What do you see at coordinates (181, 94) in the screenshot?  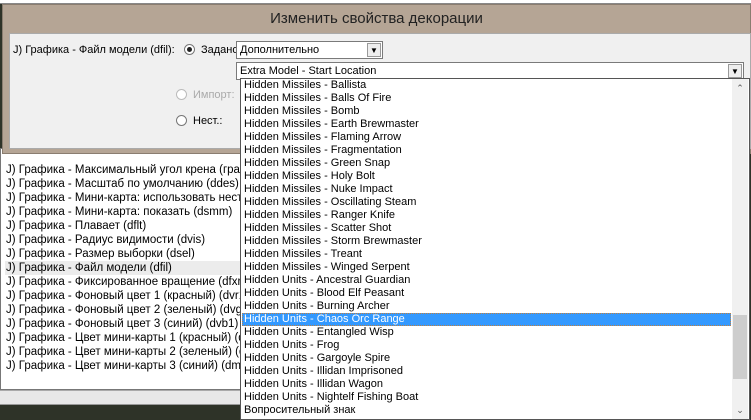 I see `radio-import` at bounding box center [181, 94].